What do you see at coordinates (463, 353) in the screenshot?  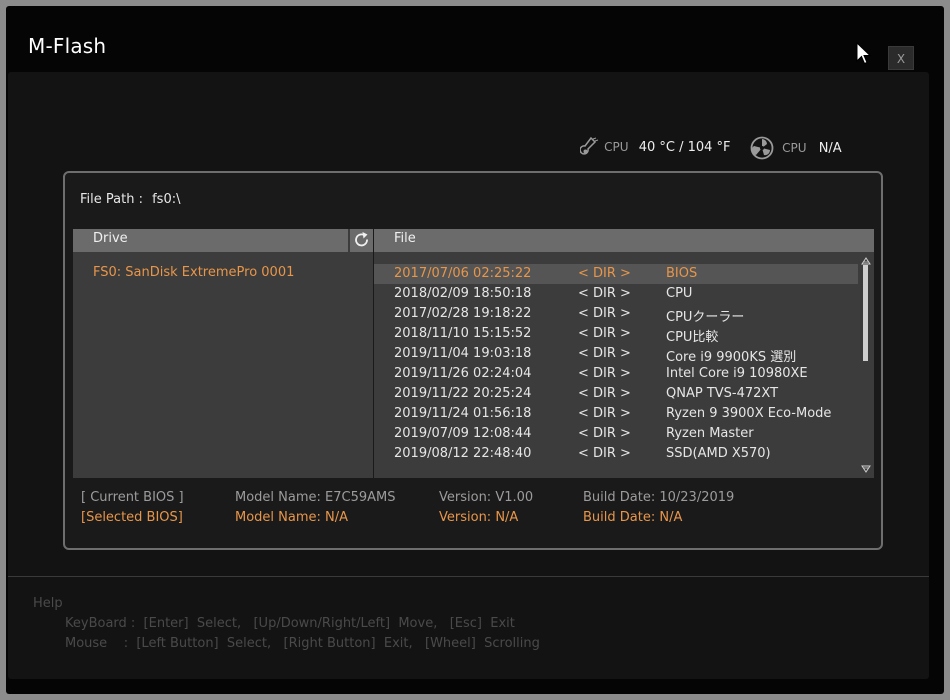 I see `file-date: 2019/11/04 19:03:18` at bounding box center [463, 353].